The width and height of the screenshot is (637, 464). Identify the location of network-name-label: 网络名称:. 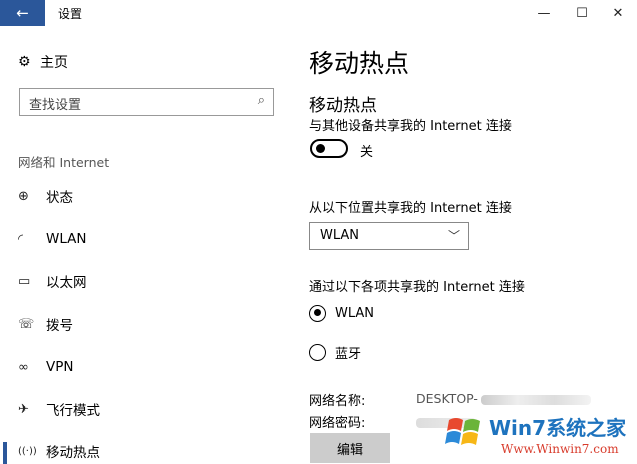
(337, 401).